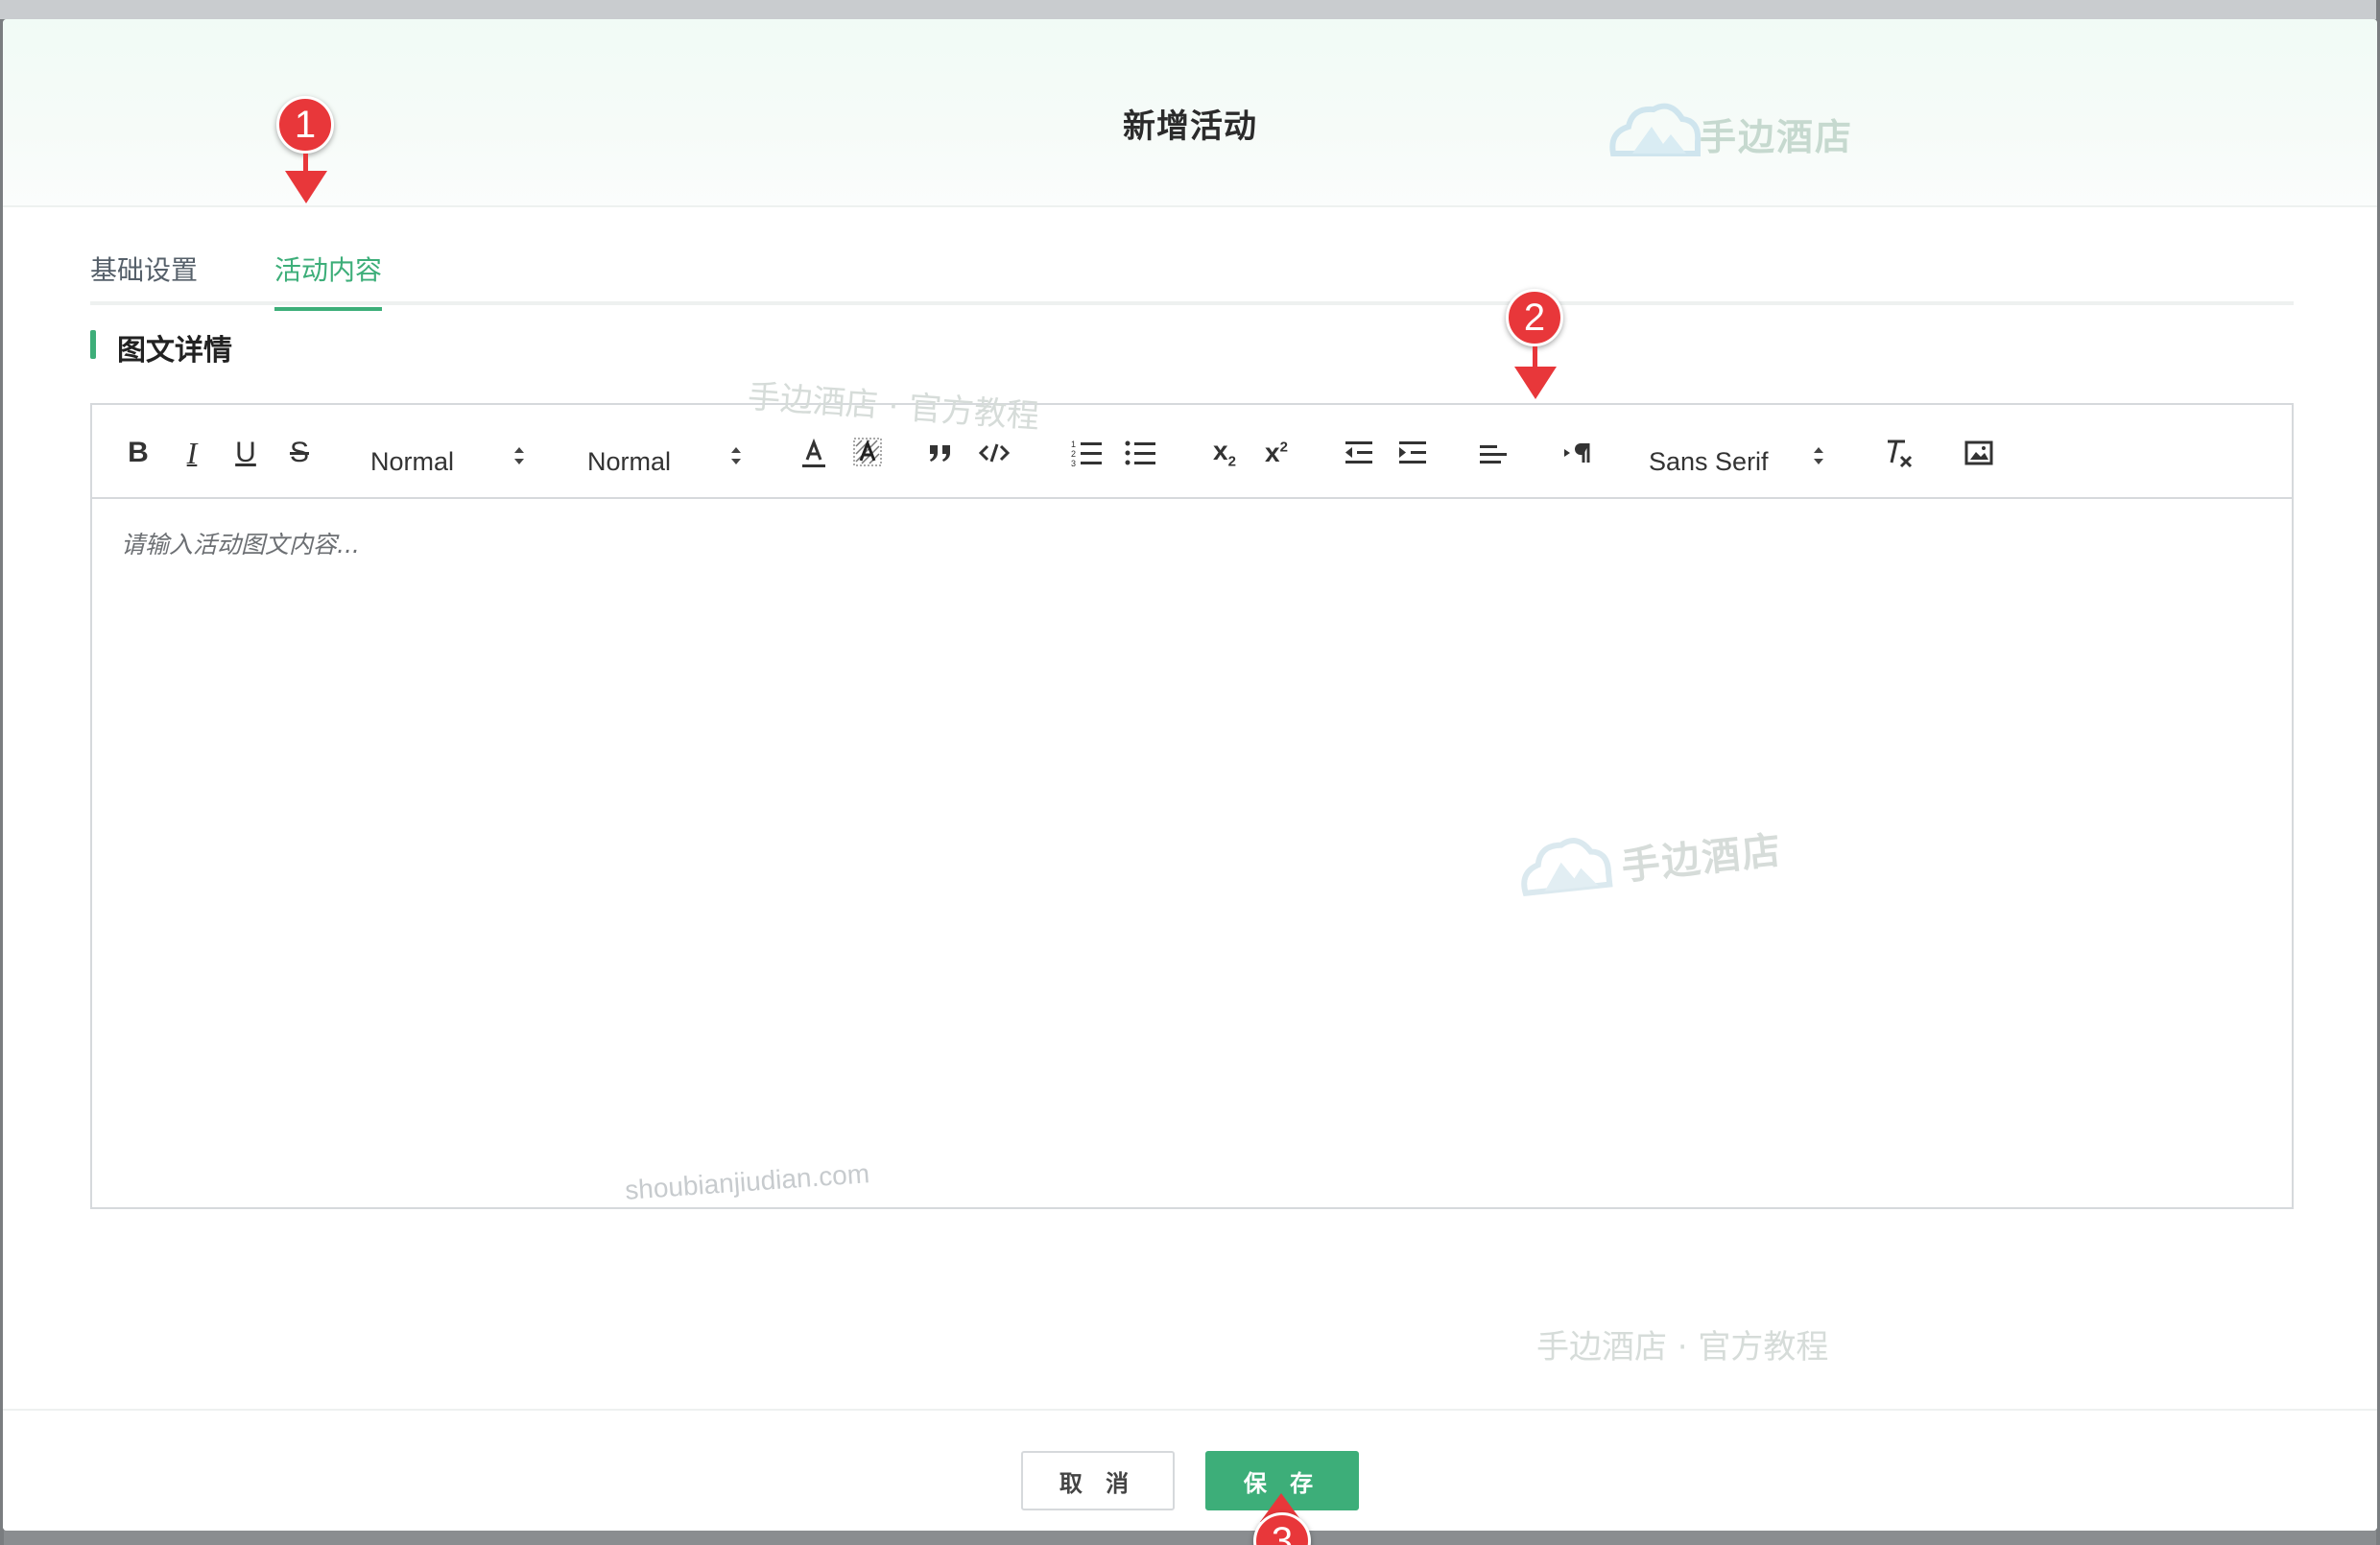  I want to click on background-color-button, so click(868, 453).